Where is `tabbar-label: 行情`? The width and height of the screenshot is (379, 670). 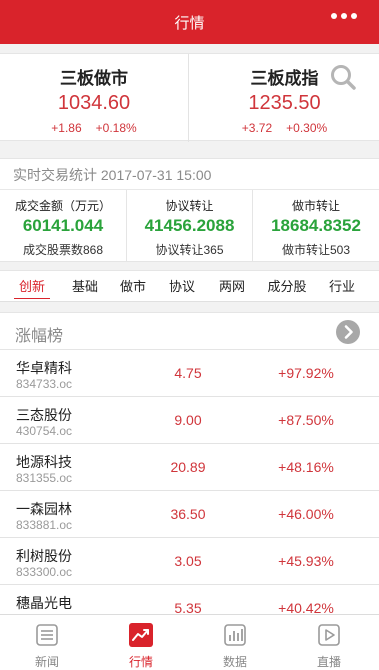
tabbar-label: 行情 is located at coordinates (140, 662).